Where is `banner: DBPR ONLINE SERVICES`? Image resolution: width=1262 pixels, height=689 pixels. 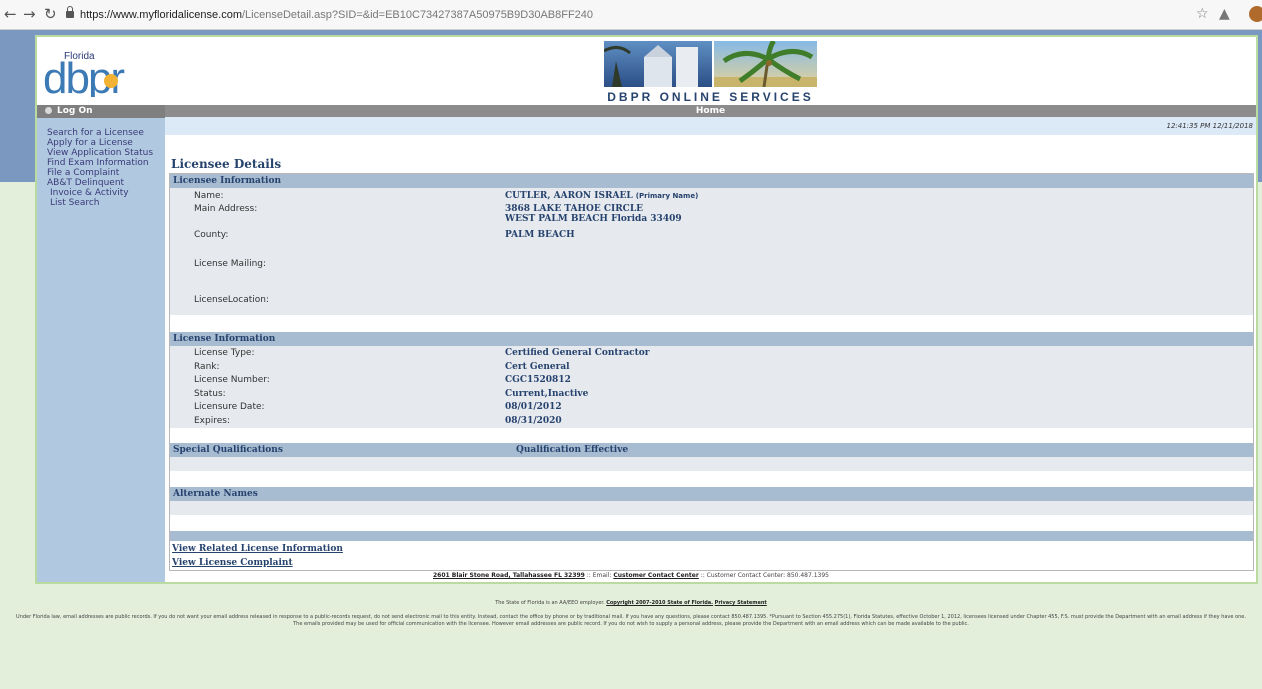
banner: DBPR ONLINE SERVICES is located at coordinates (710, 71).